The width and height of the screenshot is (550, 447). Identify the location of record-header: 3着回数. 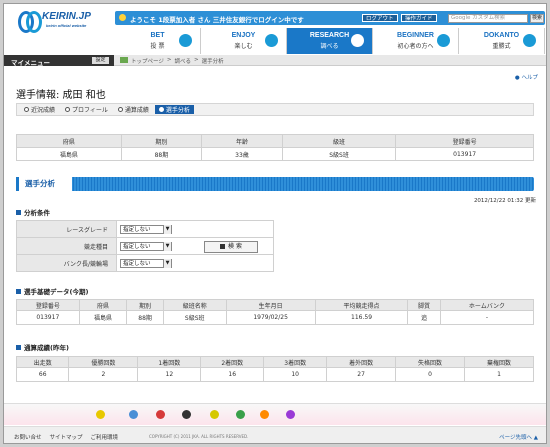
(295, 362).